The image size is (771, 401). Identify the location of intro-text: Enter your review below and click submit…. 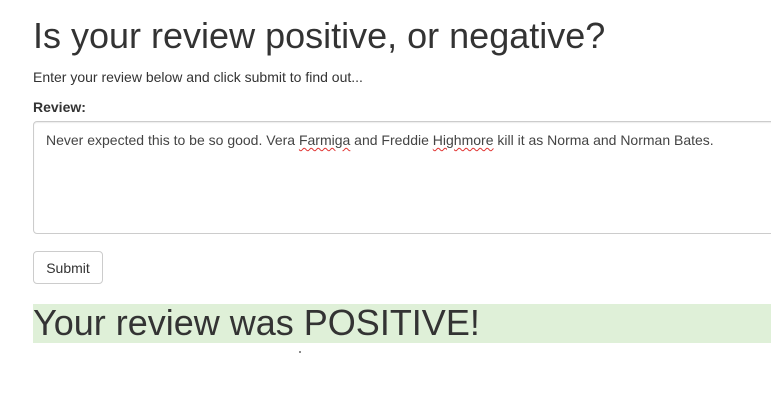
(198, 77).